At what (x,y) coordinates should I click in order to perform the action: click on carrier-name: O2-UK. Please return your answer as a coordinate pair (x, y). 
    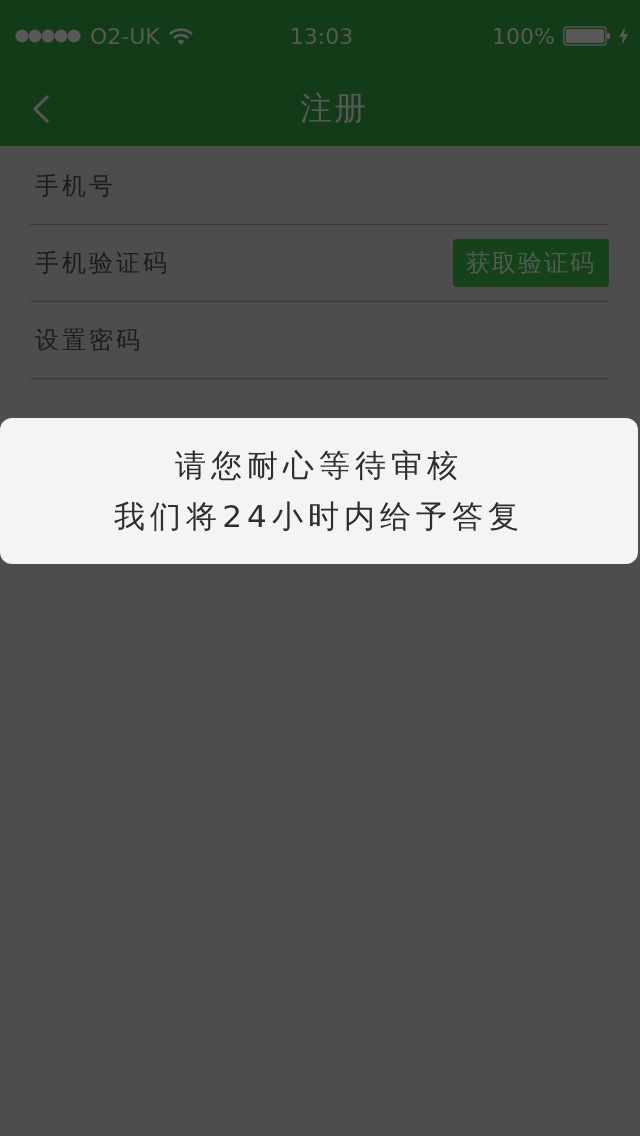
    Looking at the image, I should click on (125, 36).